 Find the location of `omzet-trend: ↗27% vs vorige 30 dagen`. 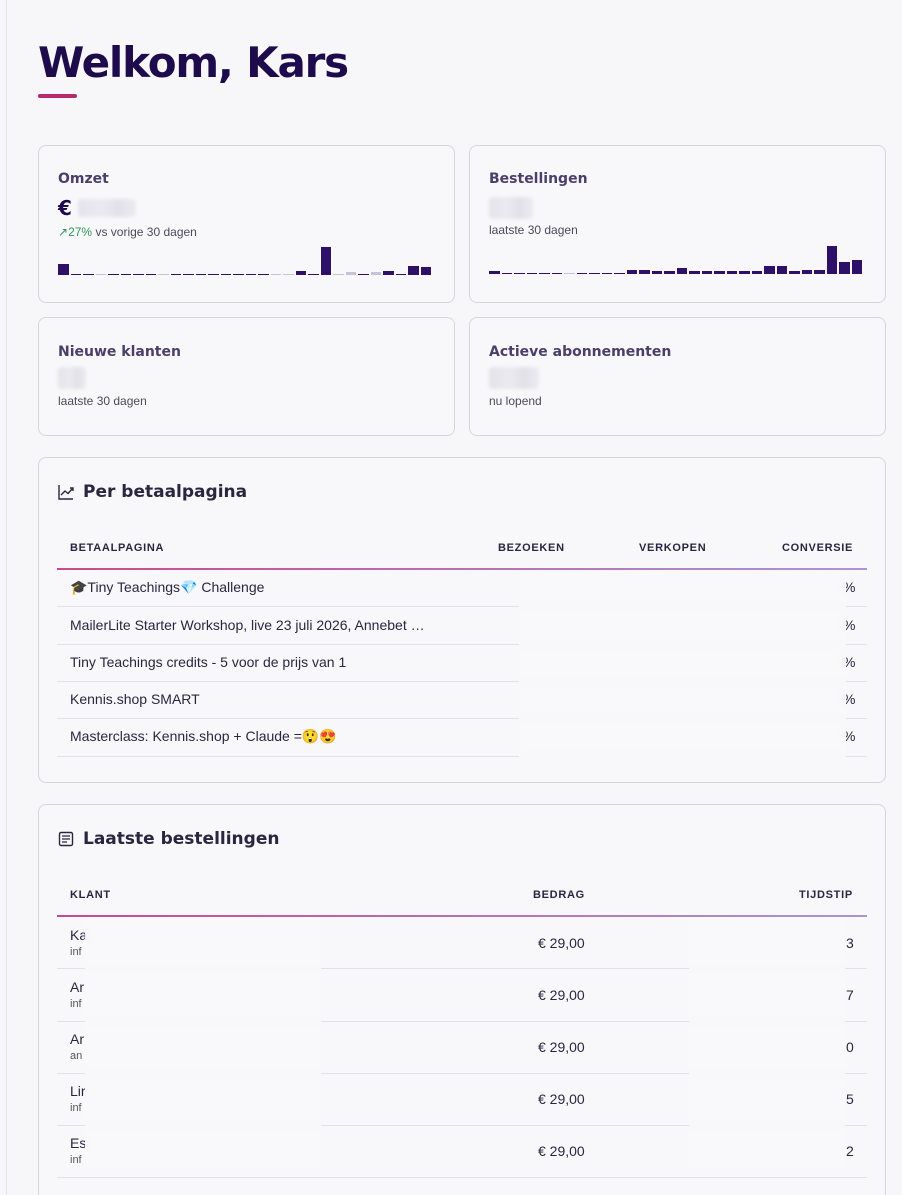

omzet-trend: ↗27% vs vorige 30 dagen is located at coordinates (127, 232).